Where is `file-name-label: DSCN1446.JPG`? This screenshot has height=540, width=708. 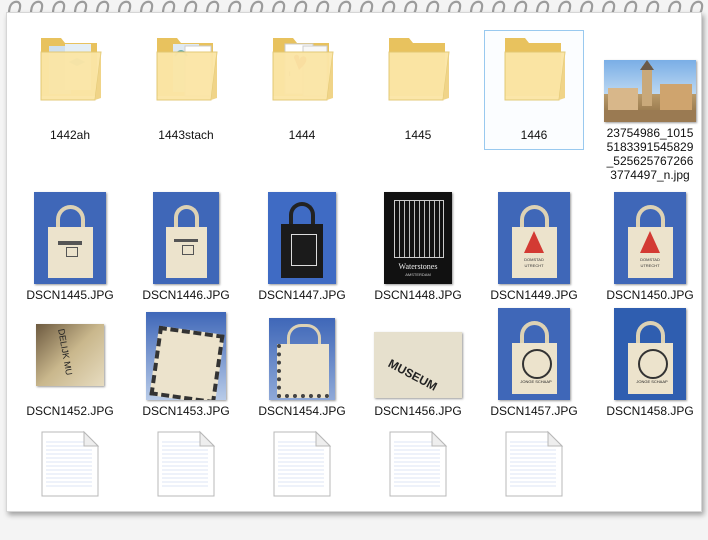 file-name-label: DSCN1446.JPG is located at coordinates (186, 295).